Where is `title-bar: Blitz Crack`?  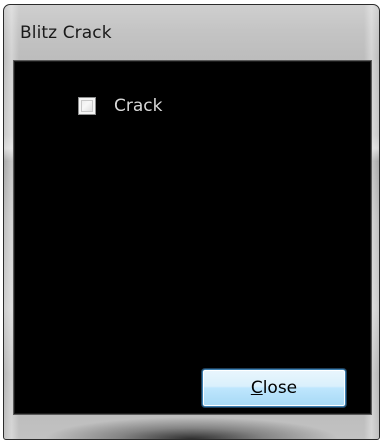
title-bar: Blitz Crack is located at coordinates (191, 32).